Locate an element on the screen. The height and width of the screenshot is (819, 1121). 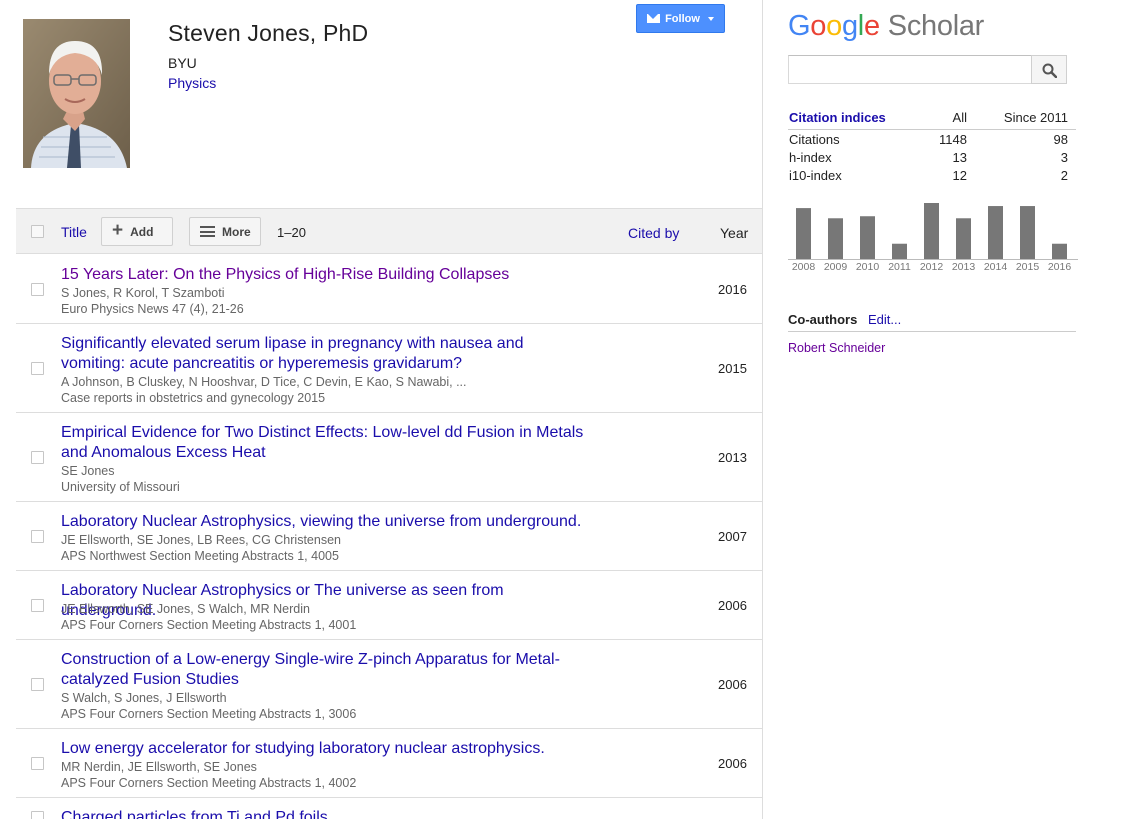
citation-value-since: 98 is located at coordinates (1060, 139).